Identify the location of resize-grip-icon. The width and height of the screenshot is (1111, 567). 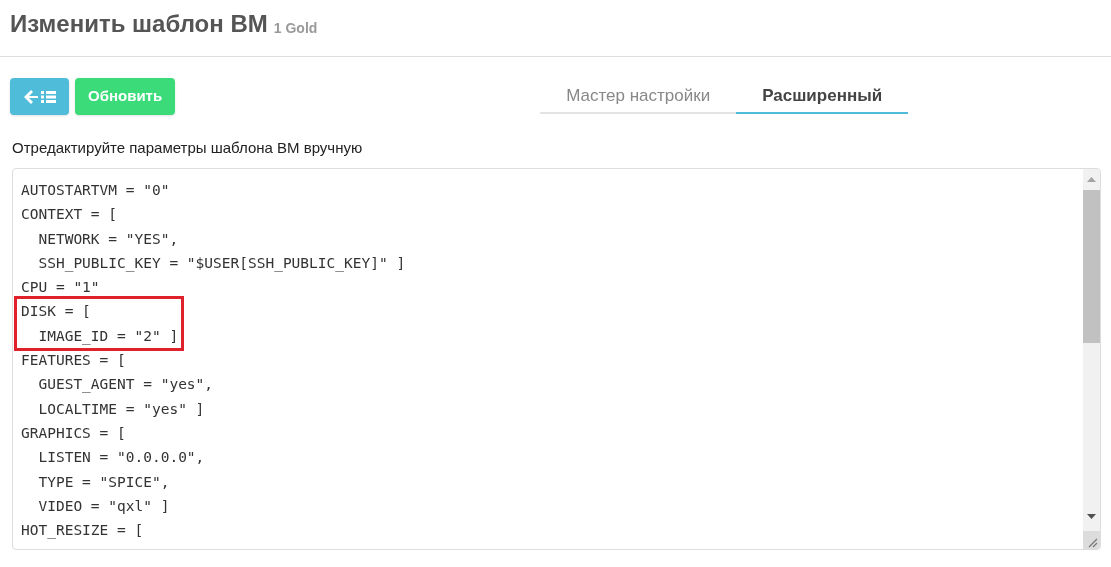
(1091, 540).